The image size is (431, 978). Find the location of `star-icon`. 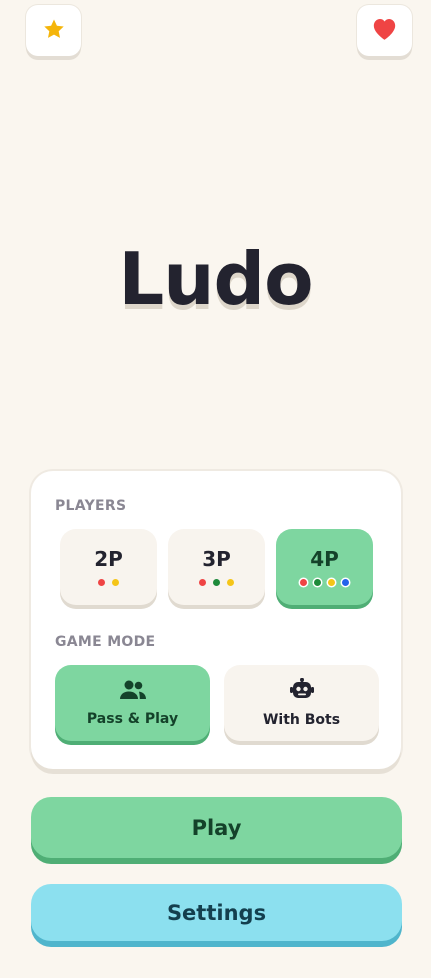

star-icon is located at coordinates (54, 31).